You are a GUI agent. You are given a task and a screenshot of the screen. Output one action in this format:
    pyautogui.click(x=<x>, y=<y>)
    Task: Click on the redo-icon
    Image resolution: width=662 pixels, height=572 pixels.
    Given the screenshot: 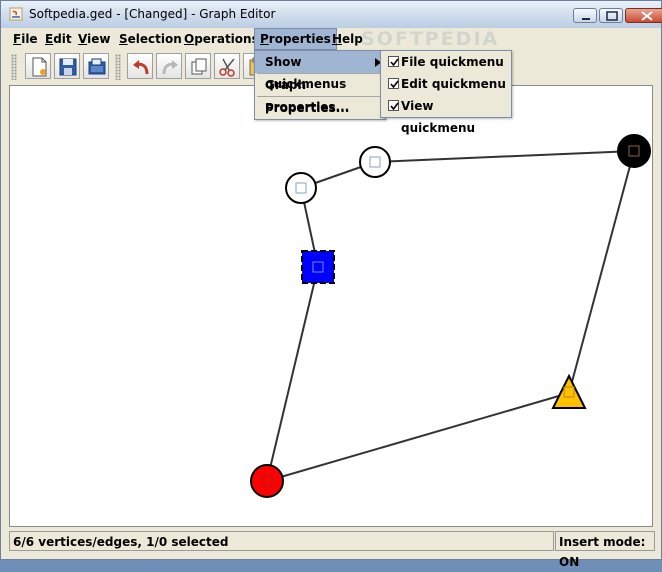 What is the action you would take?
    pyautogui.click(x=170, y=67)
    